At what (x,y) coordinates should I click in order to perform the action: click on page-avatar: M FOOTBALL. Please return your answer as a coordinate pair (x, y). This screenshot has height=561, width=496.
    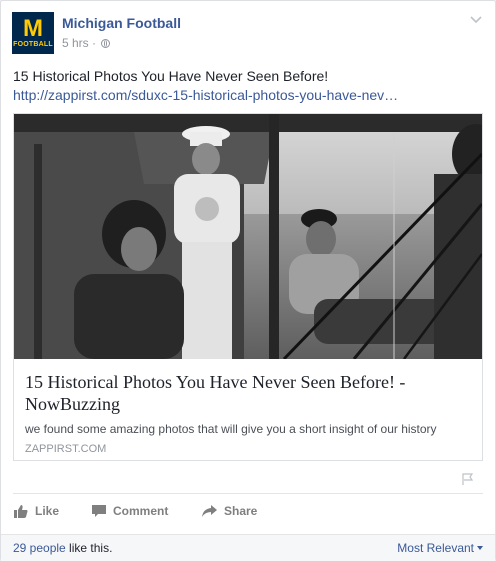
    Looking at the image, I should click on (33, 33).